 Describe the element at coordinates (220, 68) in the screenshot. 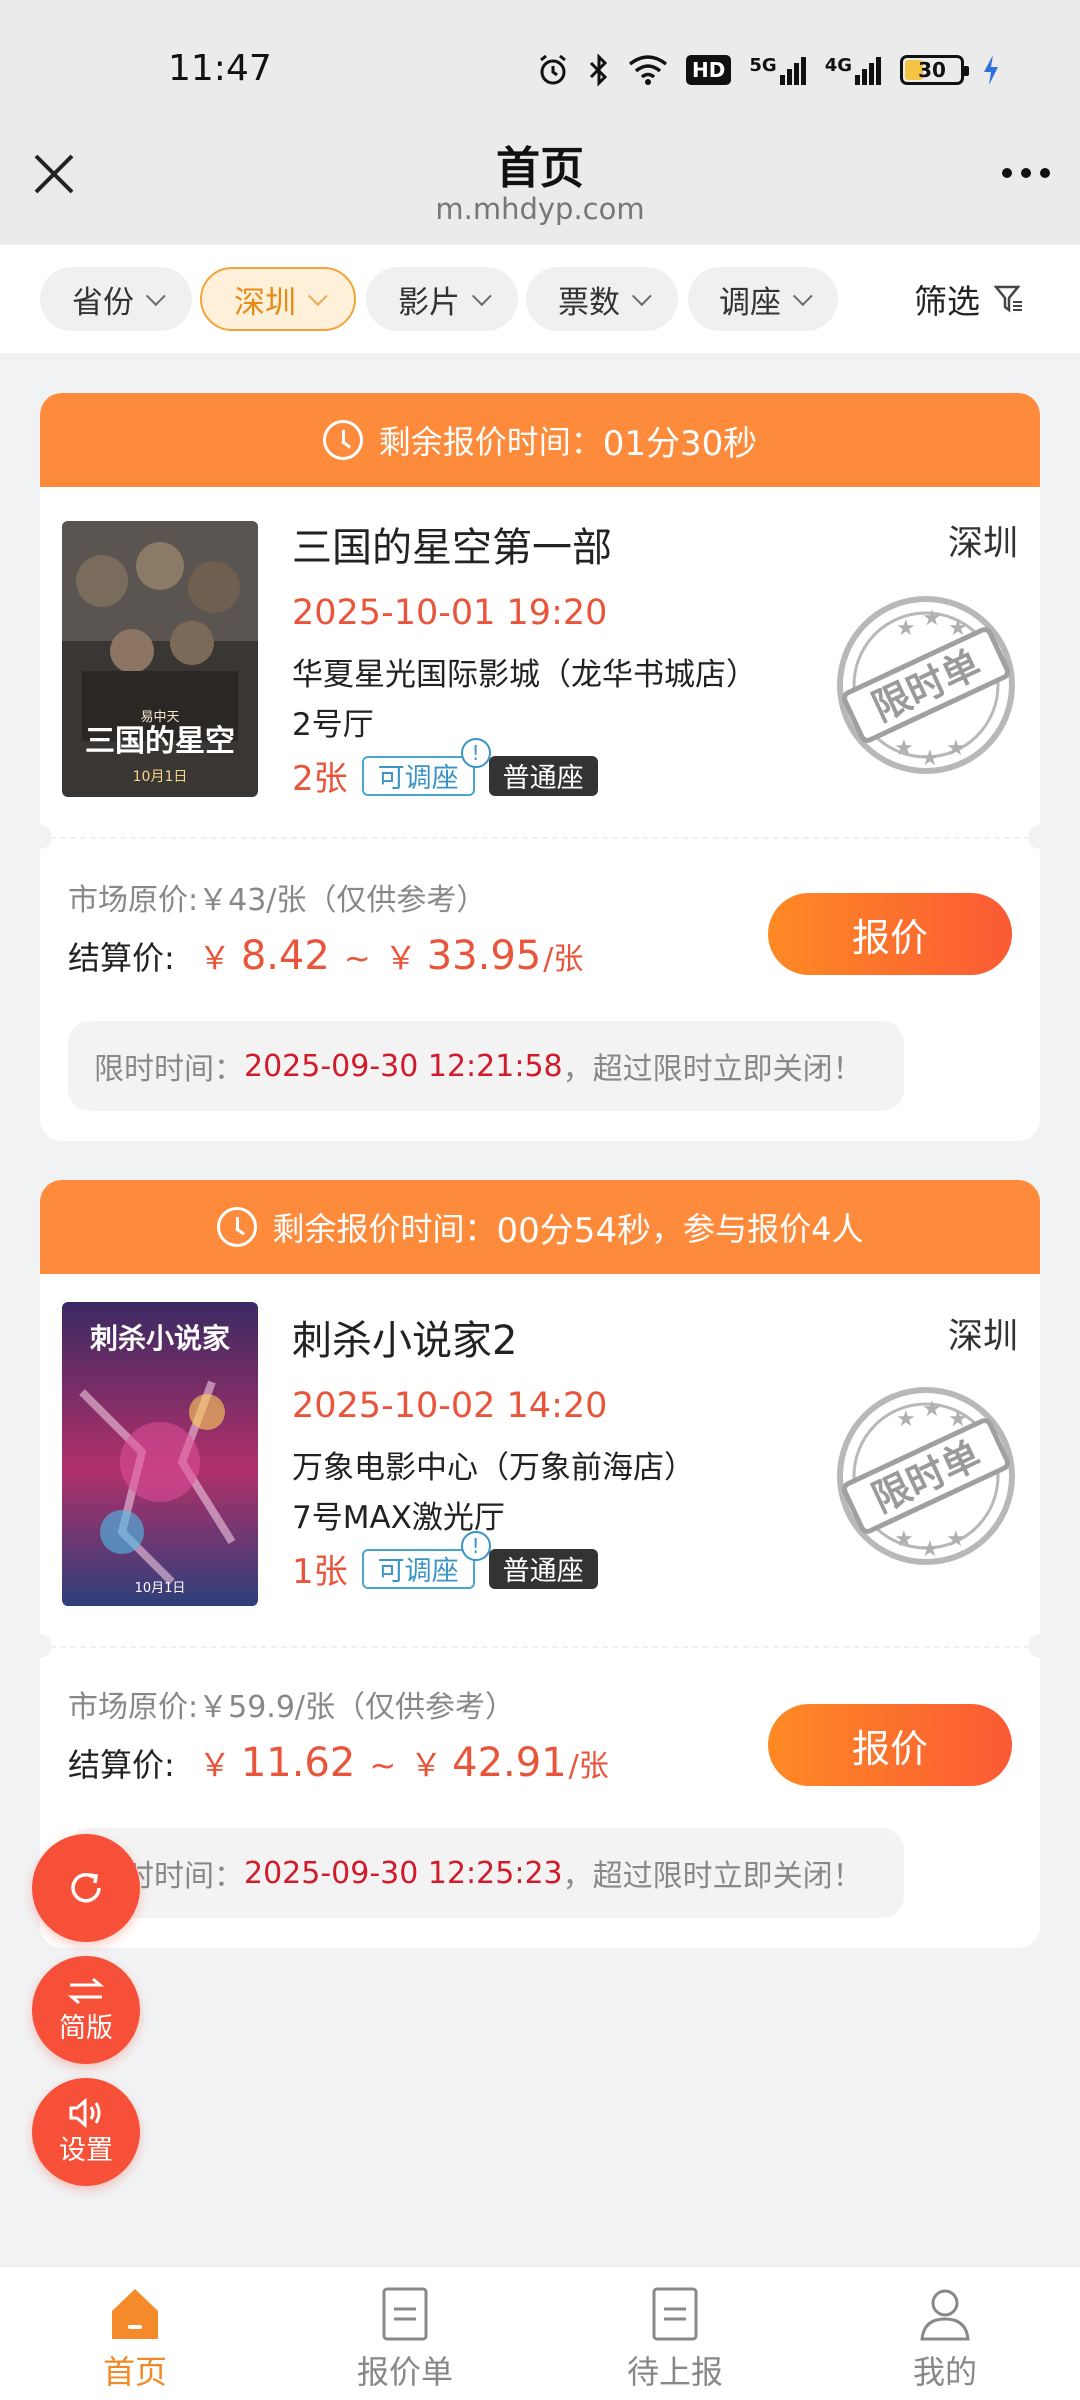

I see `status-time: 11:47` at that location.